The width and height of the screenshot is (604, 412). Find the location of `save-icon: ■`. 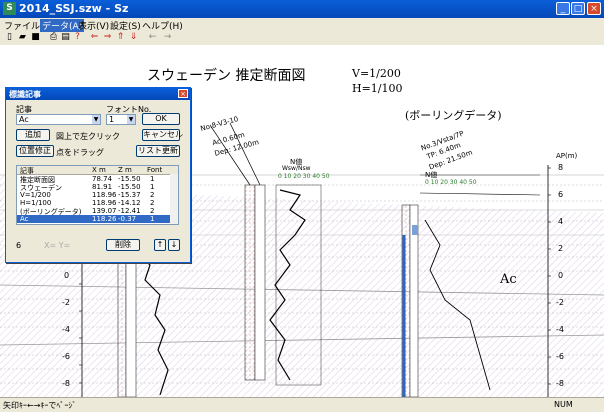

save-icon: ■ is located at coordinates (35, 37).